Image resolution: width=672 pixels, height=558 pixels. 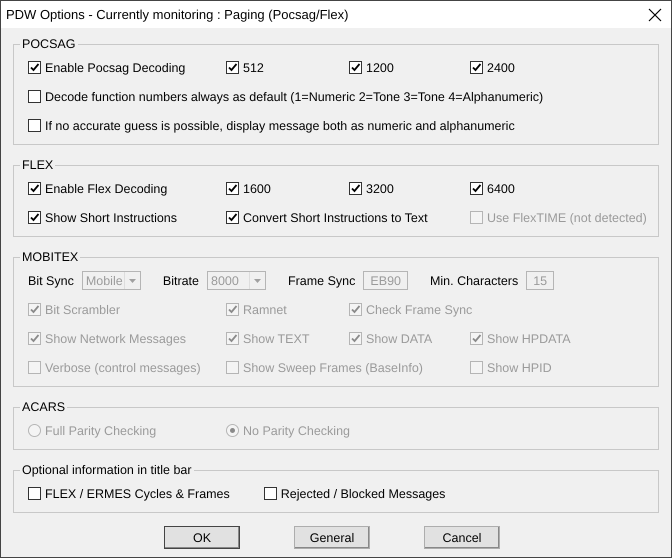 I want to click on option-label: Verbose (control messages), so click(x=123, y=367).